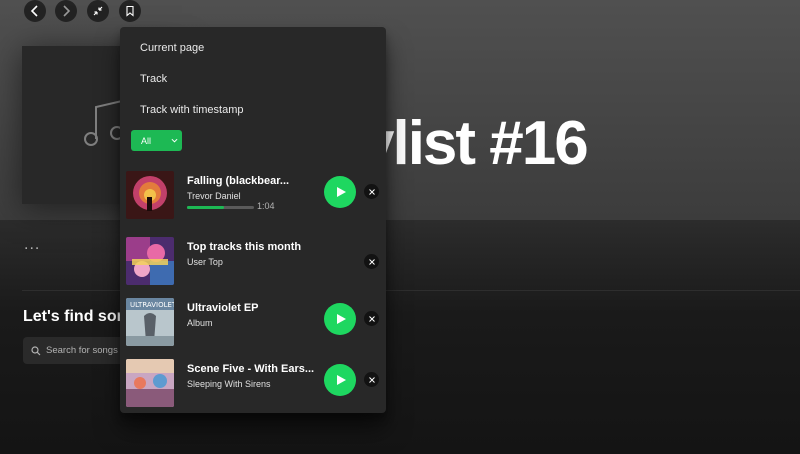  What do you see at coordinates (229, 384) in the screenshot?
I see `item-subtitle: Sleeping With Sirens` at bounding box center [229, 384].